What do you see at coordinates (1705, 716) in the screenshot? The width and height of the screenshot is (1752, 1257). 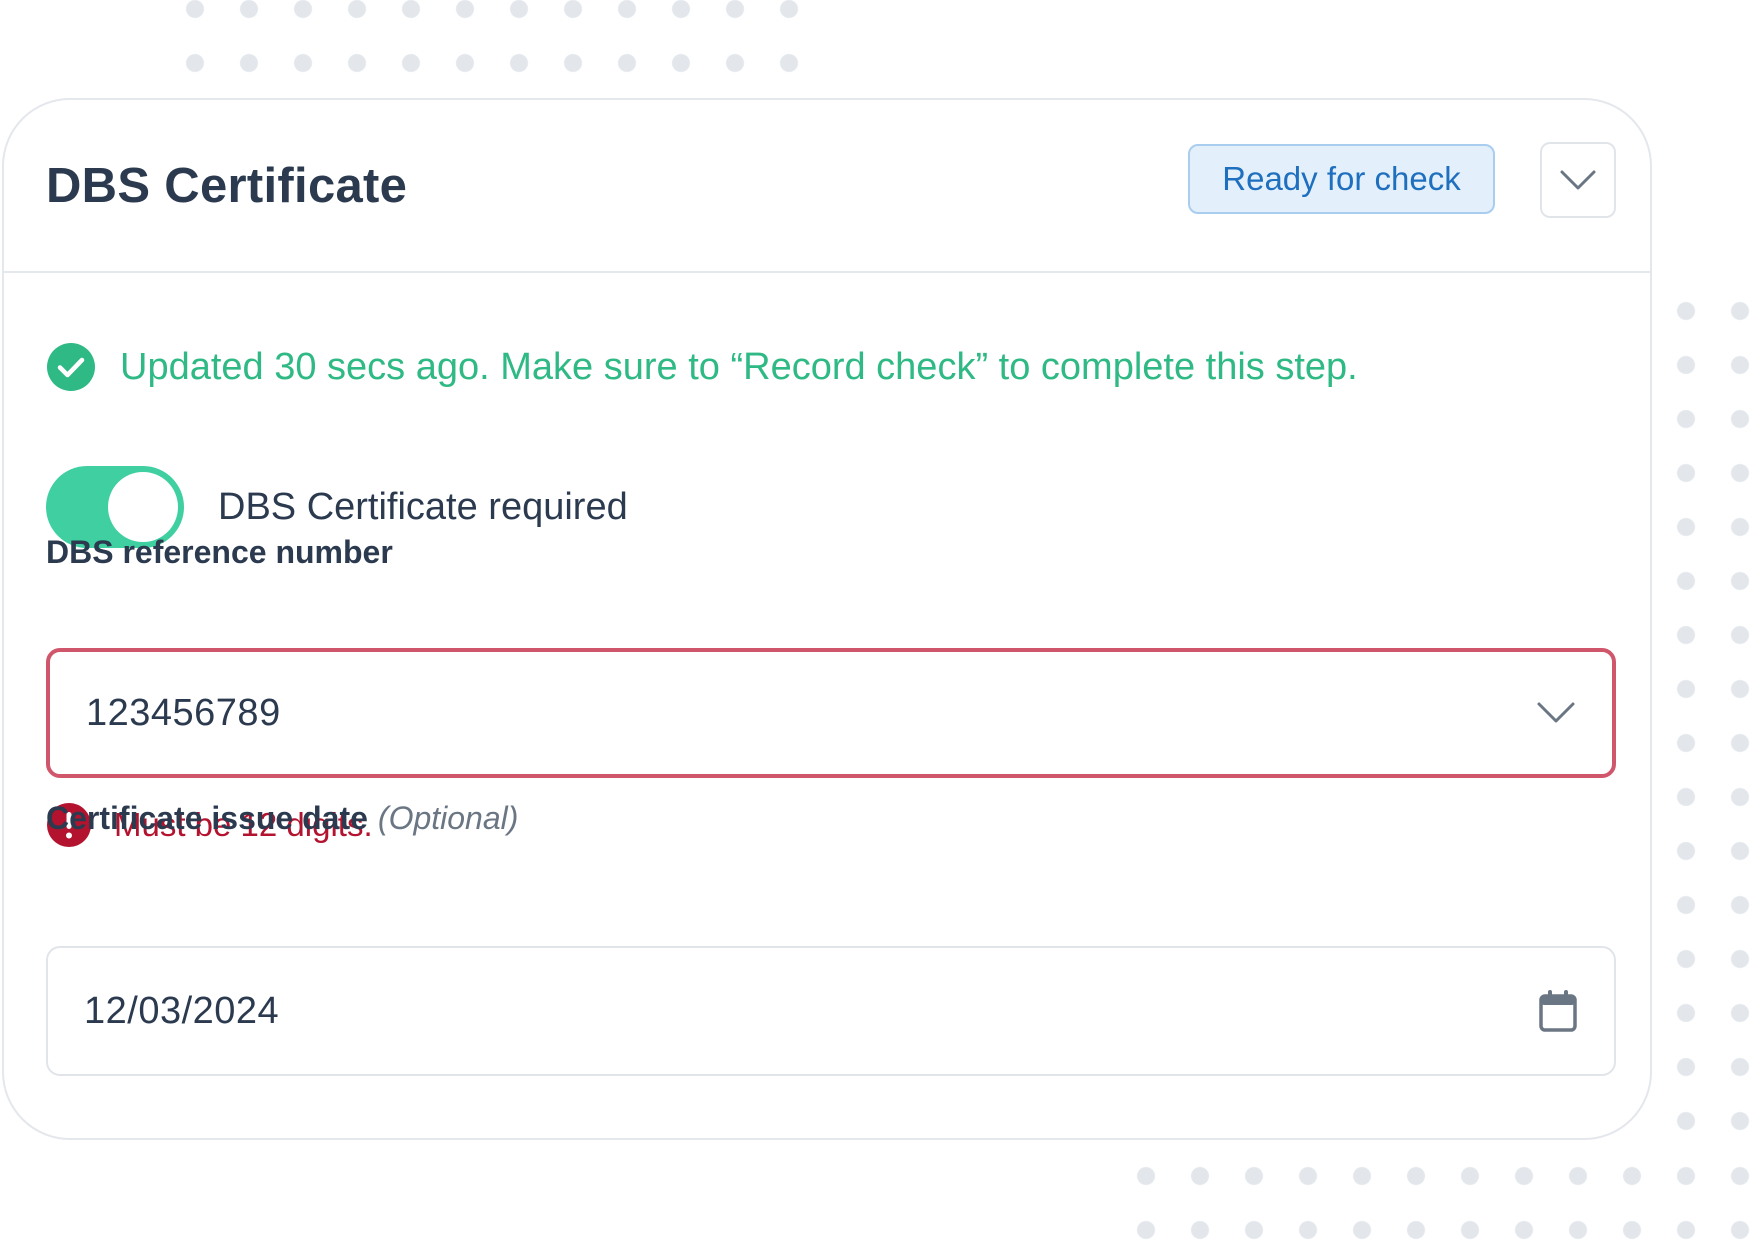 I see `decorative-dot-grid-right` at bounding box center [1705, 716].